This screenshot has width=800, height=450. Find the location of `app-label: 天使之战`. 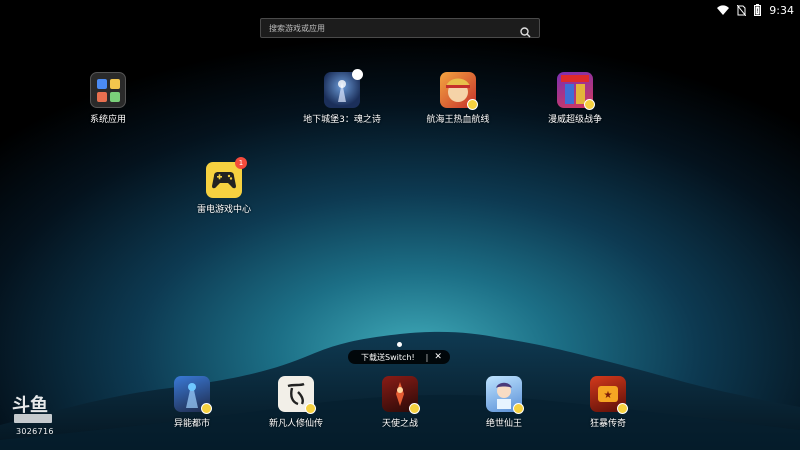

app-label: 天使之战 is located at coordinates (399, 424).